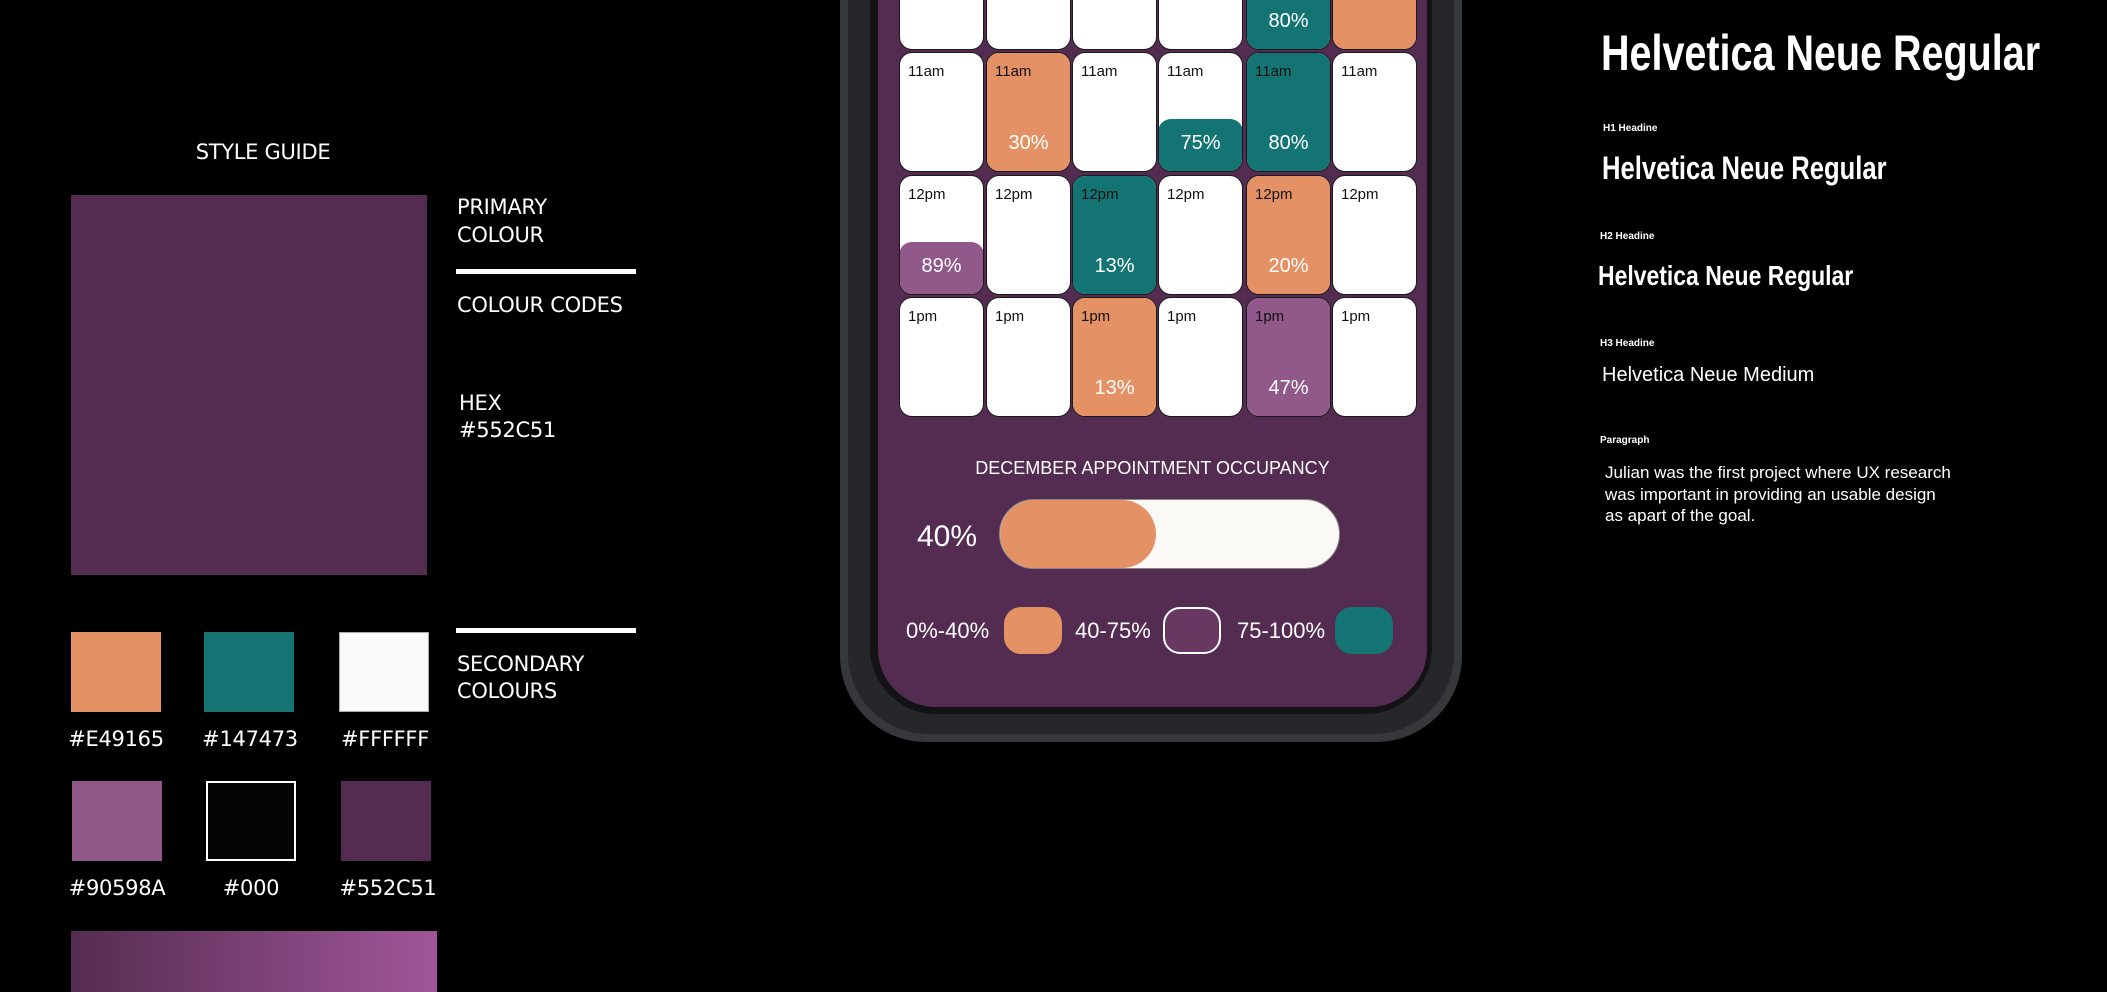 The image size is (2107, 992). I want to click on legend-label: 75-100%, so click(1281, 630).